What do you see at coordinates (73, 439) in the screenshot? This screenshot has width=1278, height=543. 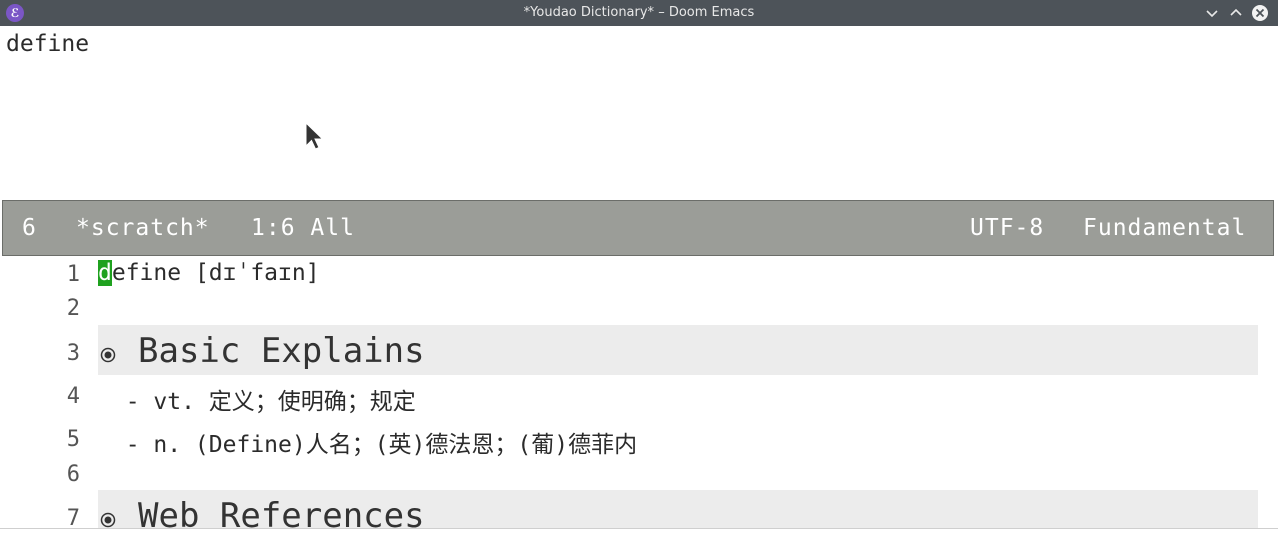 I see `line-number: 5` at bounding box center [73, 439].